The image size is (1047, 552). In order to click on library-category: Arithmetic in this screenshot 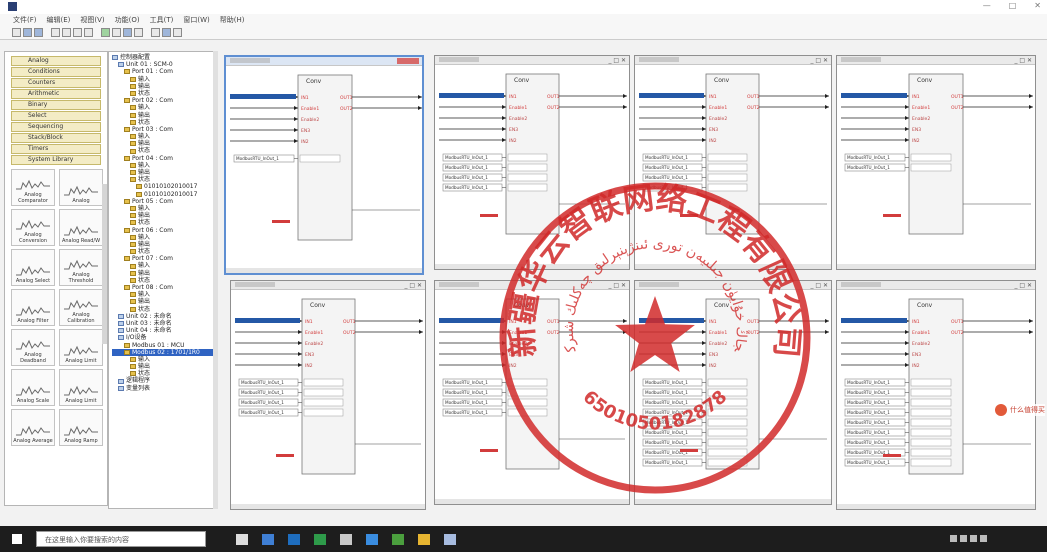, I will do `click(56, 93)`.